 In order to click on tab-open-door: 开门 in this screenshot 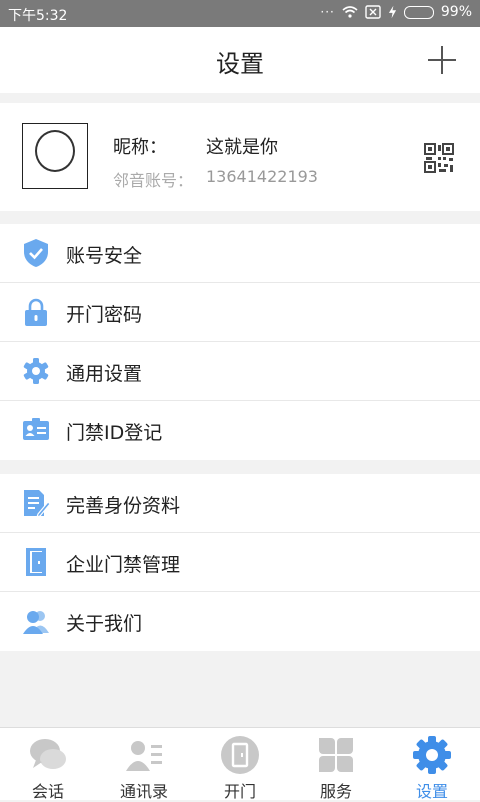, I will do `click(240, 764)`.